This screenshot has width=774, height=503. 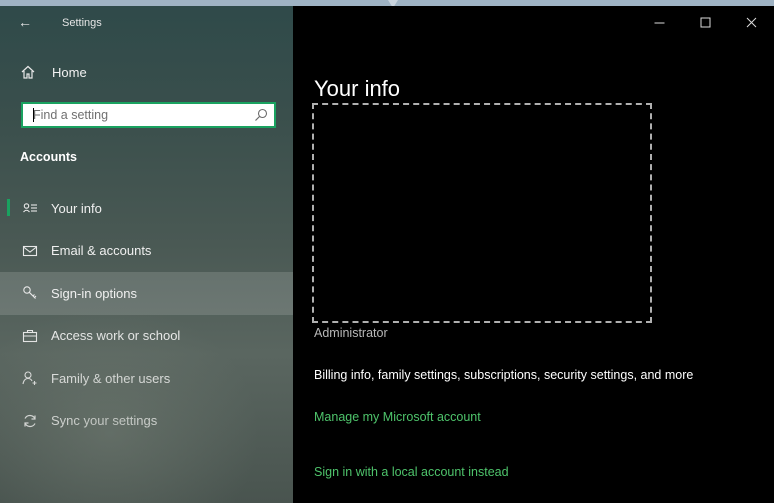 I want to click on sync-icon, so click(x=30, y=420).